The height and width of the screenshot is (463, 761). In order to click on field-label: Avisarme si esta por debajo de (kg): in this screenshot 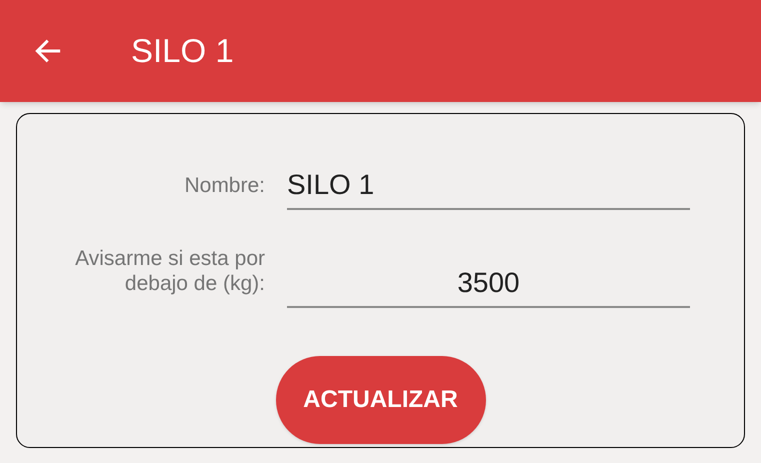, I will do `click(169, 271)`.